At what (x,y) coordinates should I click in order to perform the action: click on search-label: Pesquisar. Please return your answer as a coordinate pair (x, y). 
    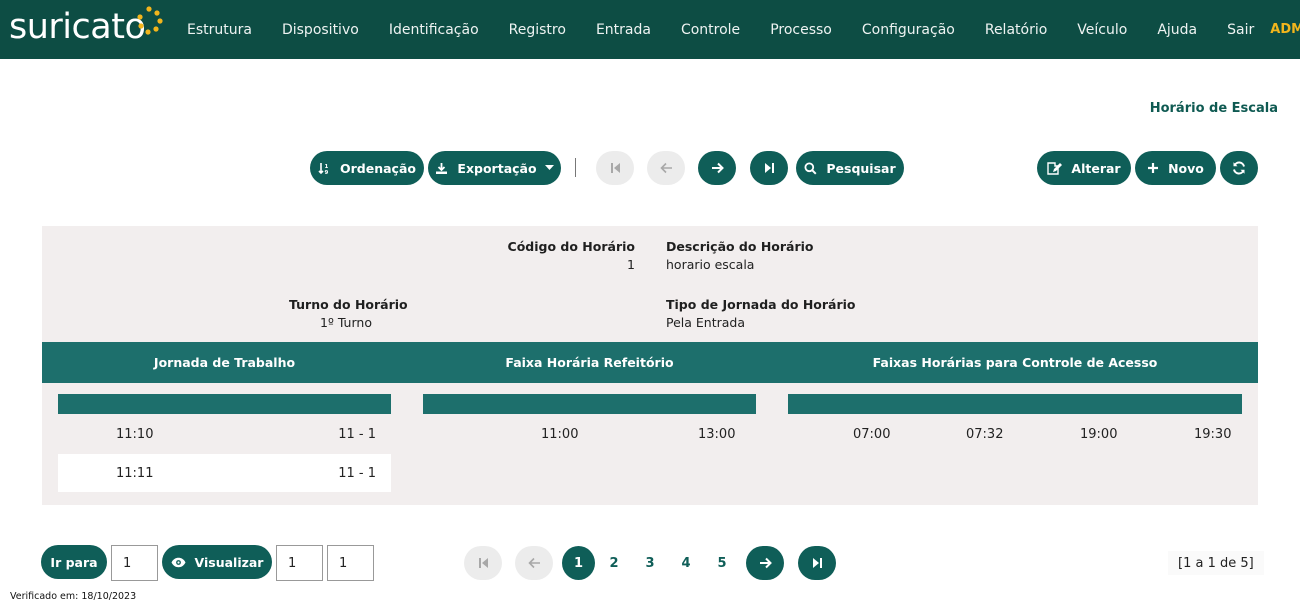
    Looking at the image, I should click on (861, 168).